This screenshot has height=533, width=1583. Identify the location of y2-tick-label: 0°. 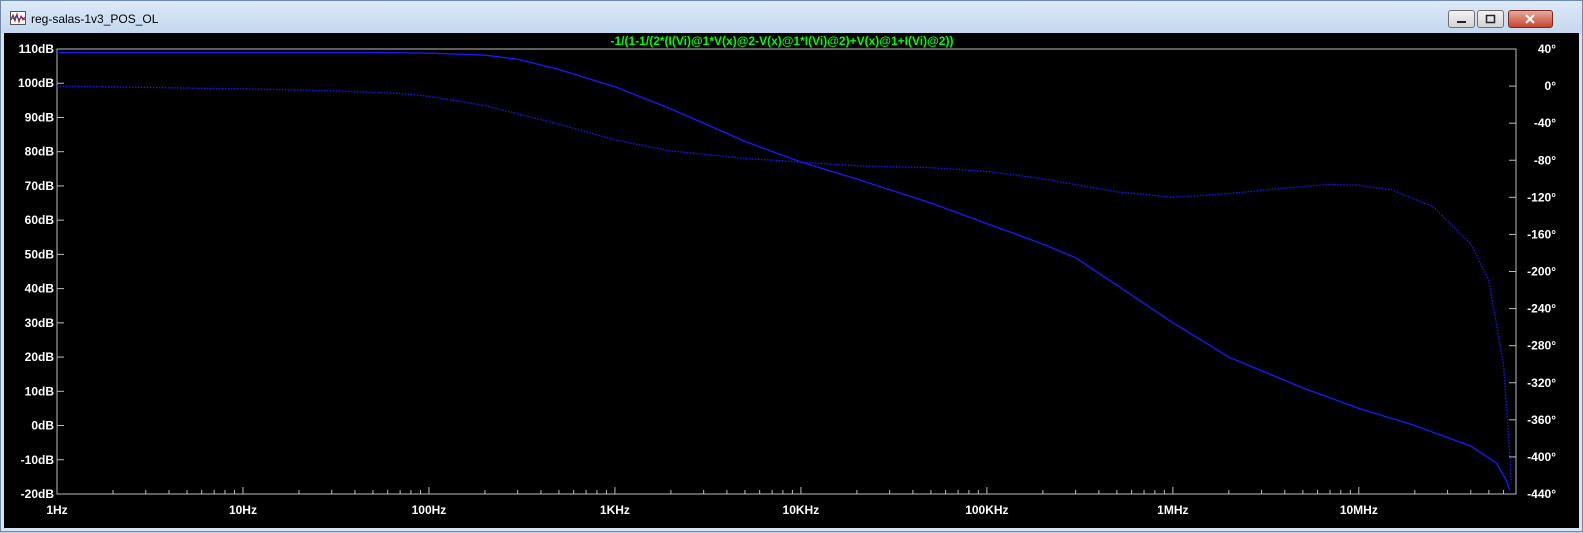
(1551, 86).